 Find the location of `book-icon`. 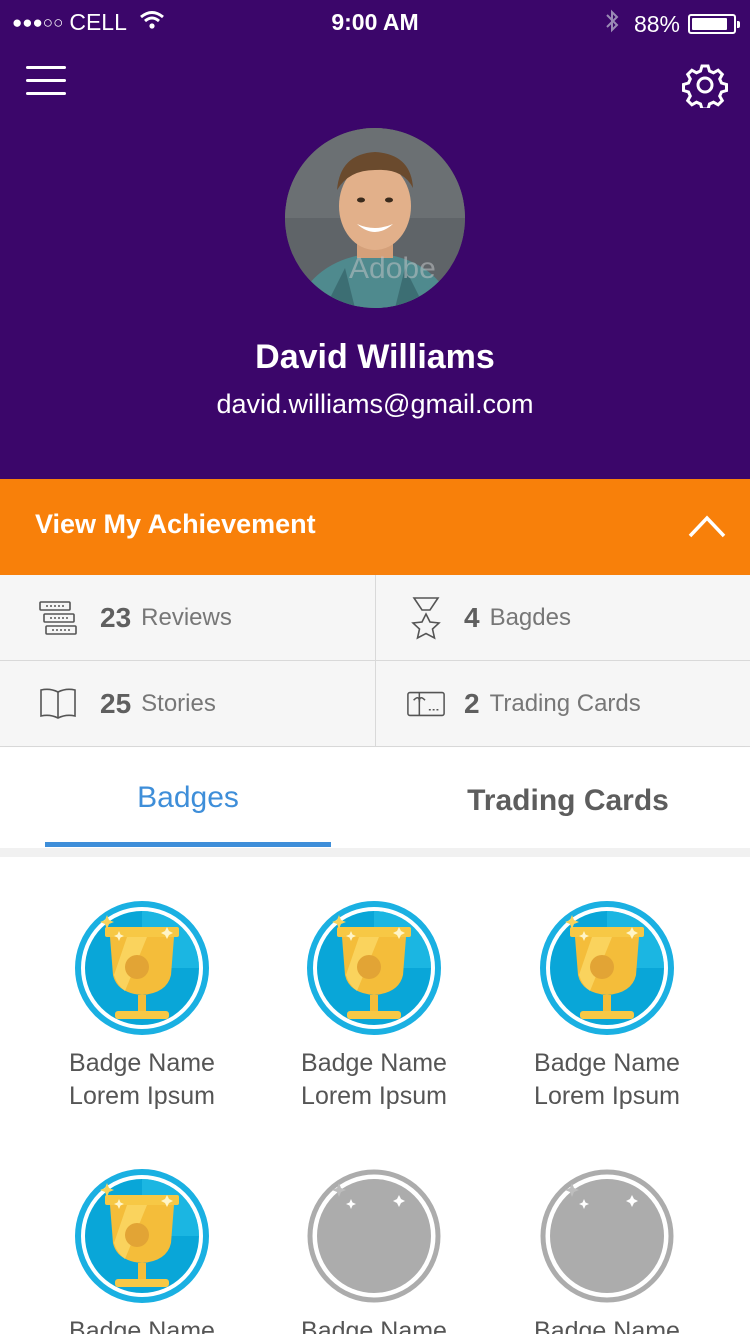

book-icon is located at coordinates (58, 704).